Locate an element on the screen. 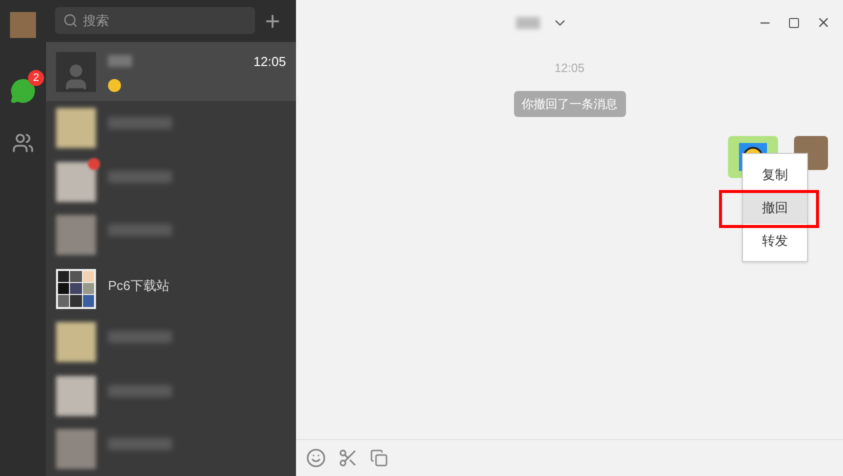 This screenshot has width=843, height=476. contact-name: Pc6下载站 is located at coordinates (139, 285).